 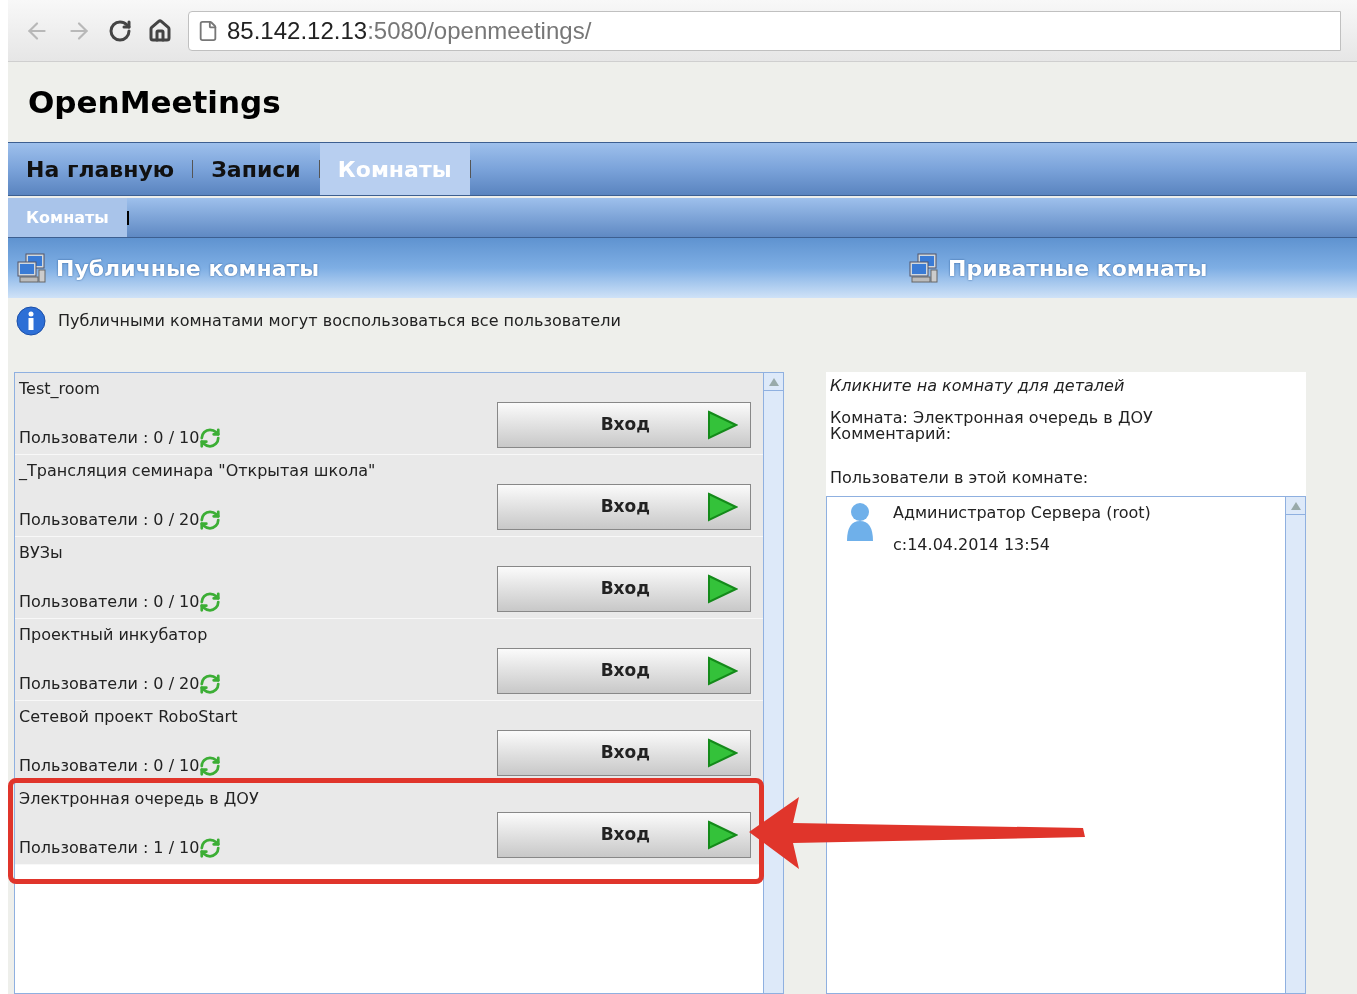 What do you see at coordinates (139, 799) in the screenshot?
I see `room-name: Электронная очередь в ДОУ` at bounding box center [139, 799].